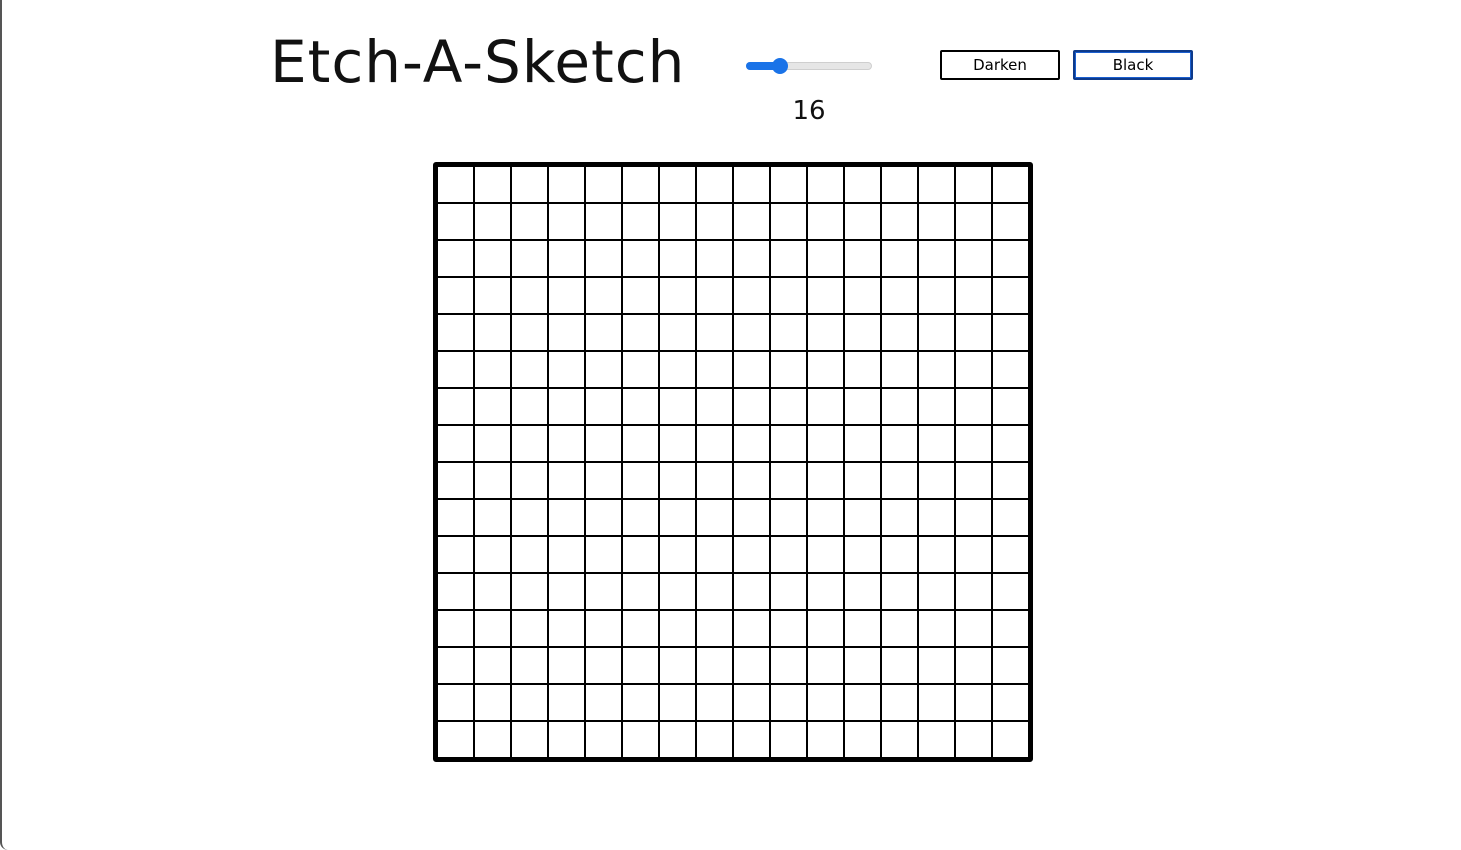  Describe the element at coordinates (810, 66) in the screenshot. I see `grid-size-slider` at that location.